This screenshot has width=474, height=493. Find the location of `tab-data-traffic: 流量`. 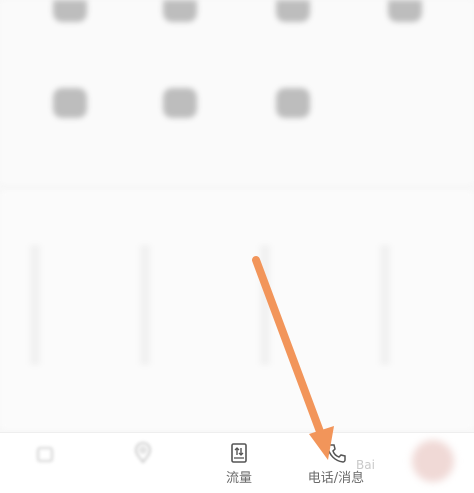

tab-data-traffic: 流量 is located at coordinates (239, 463).